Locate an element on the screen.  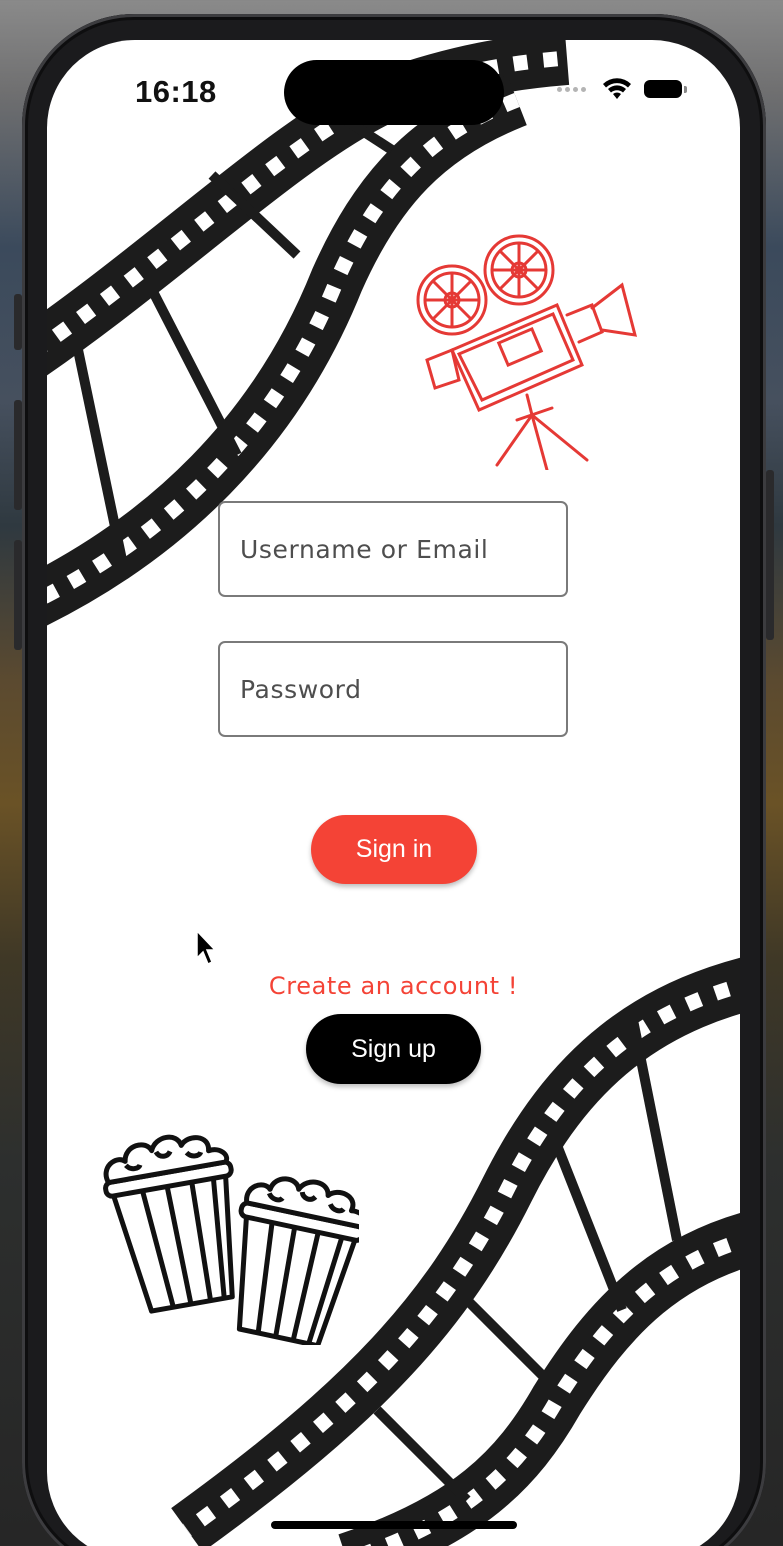
status-icons is located at coordinates (622, 89).